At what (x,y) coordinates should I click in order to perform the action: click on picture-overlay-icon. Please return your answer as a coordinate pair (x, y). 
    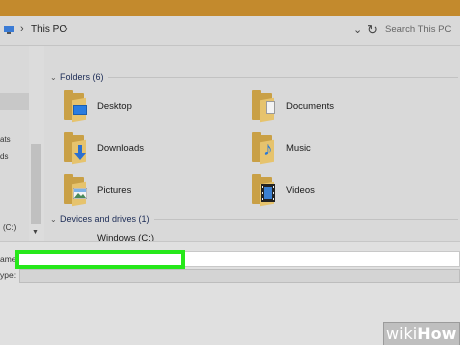
    Looking at the image, I should click on (80, 193).